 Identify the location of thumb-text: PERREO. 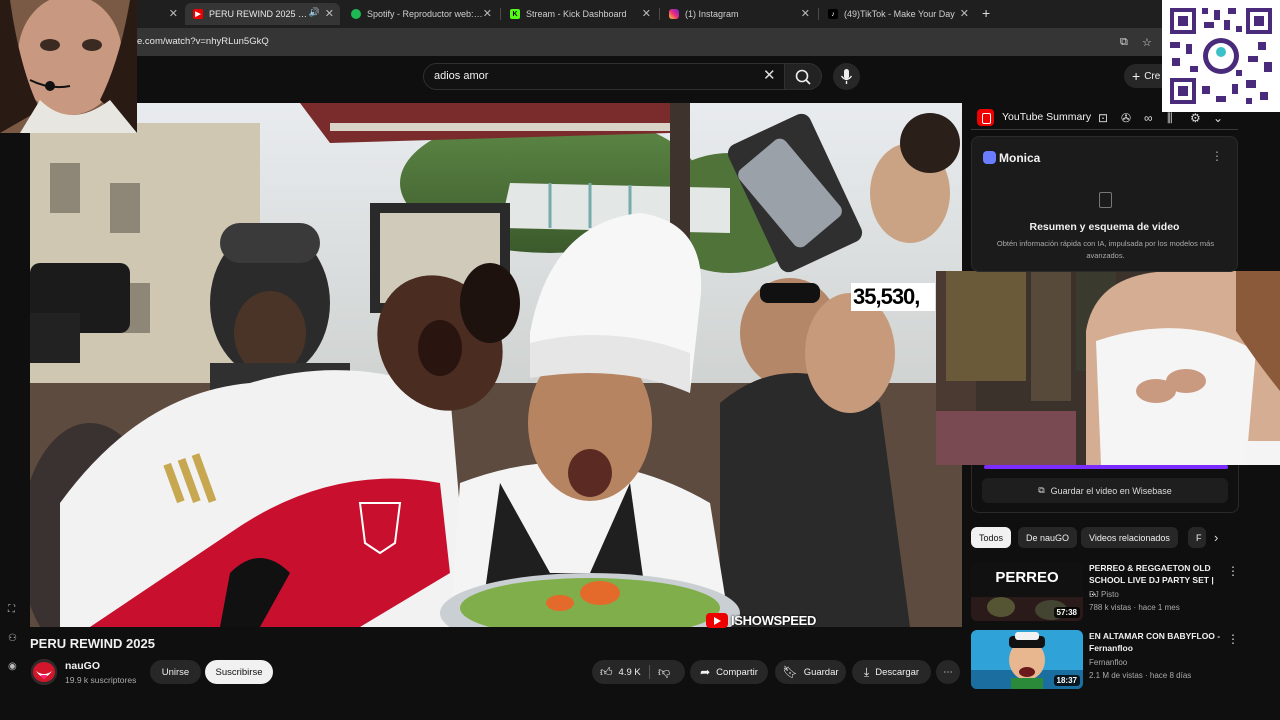
(1027, 577).